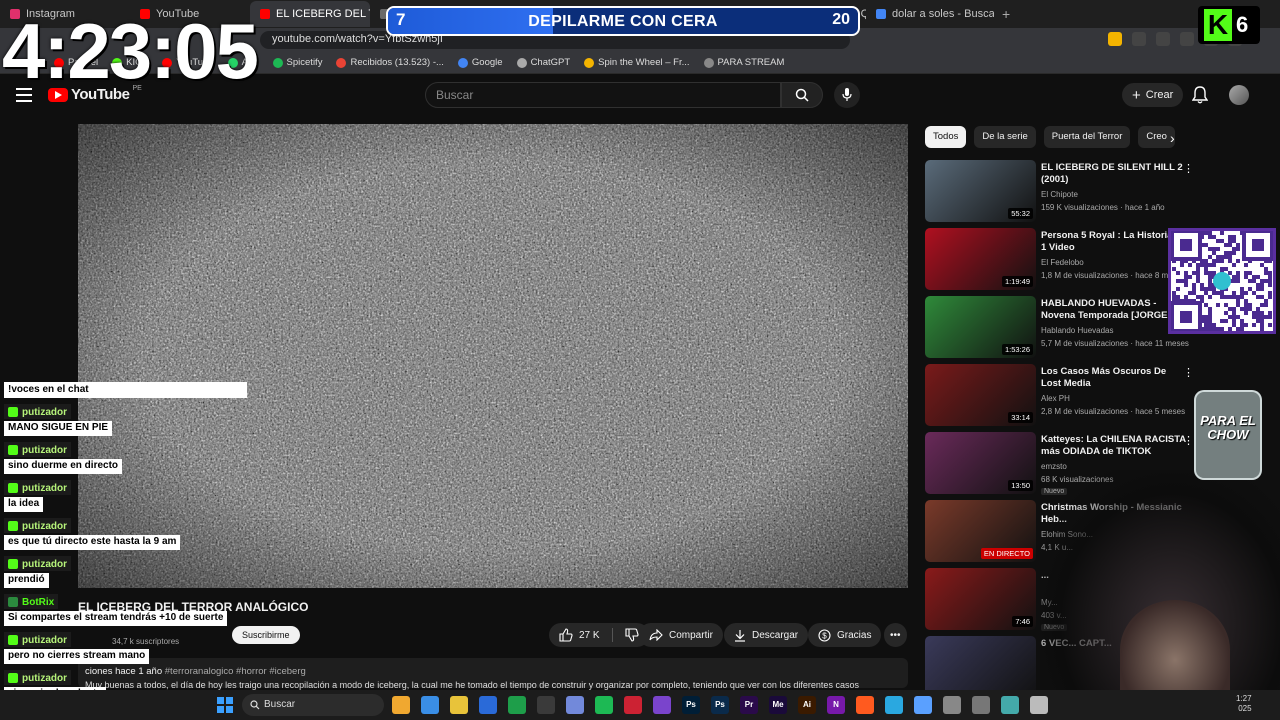 This screenshot has height=720, width=1280. What do you see at coordinates (836, 705) in the screenshot?
I see `taskbar-app-icon: N` at bounding box center [836, 705].